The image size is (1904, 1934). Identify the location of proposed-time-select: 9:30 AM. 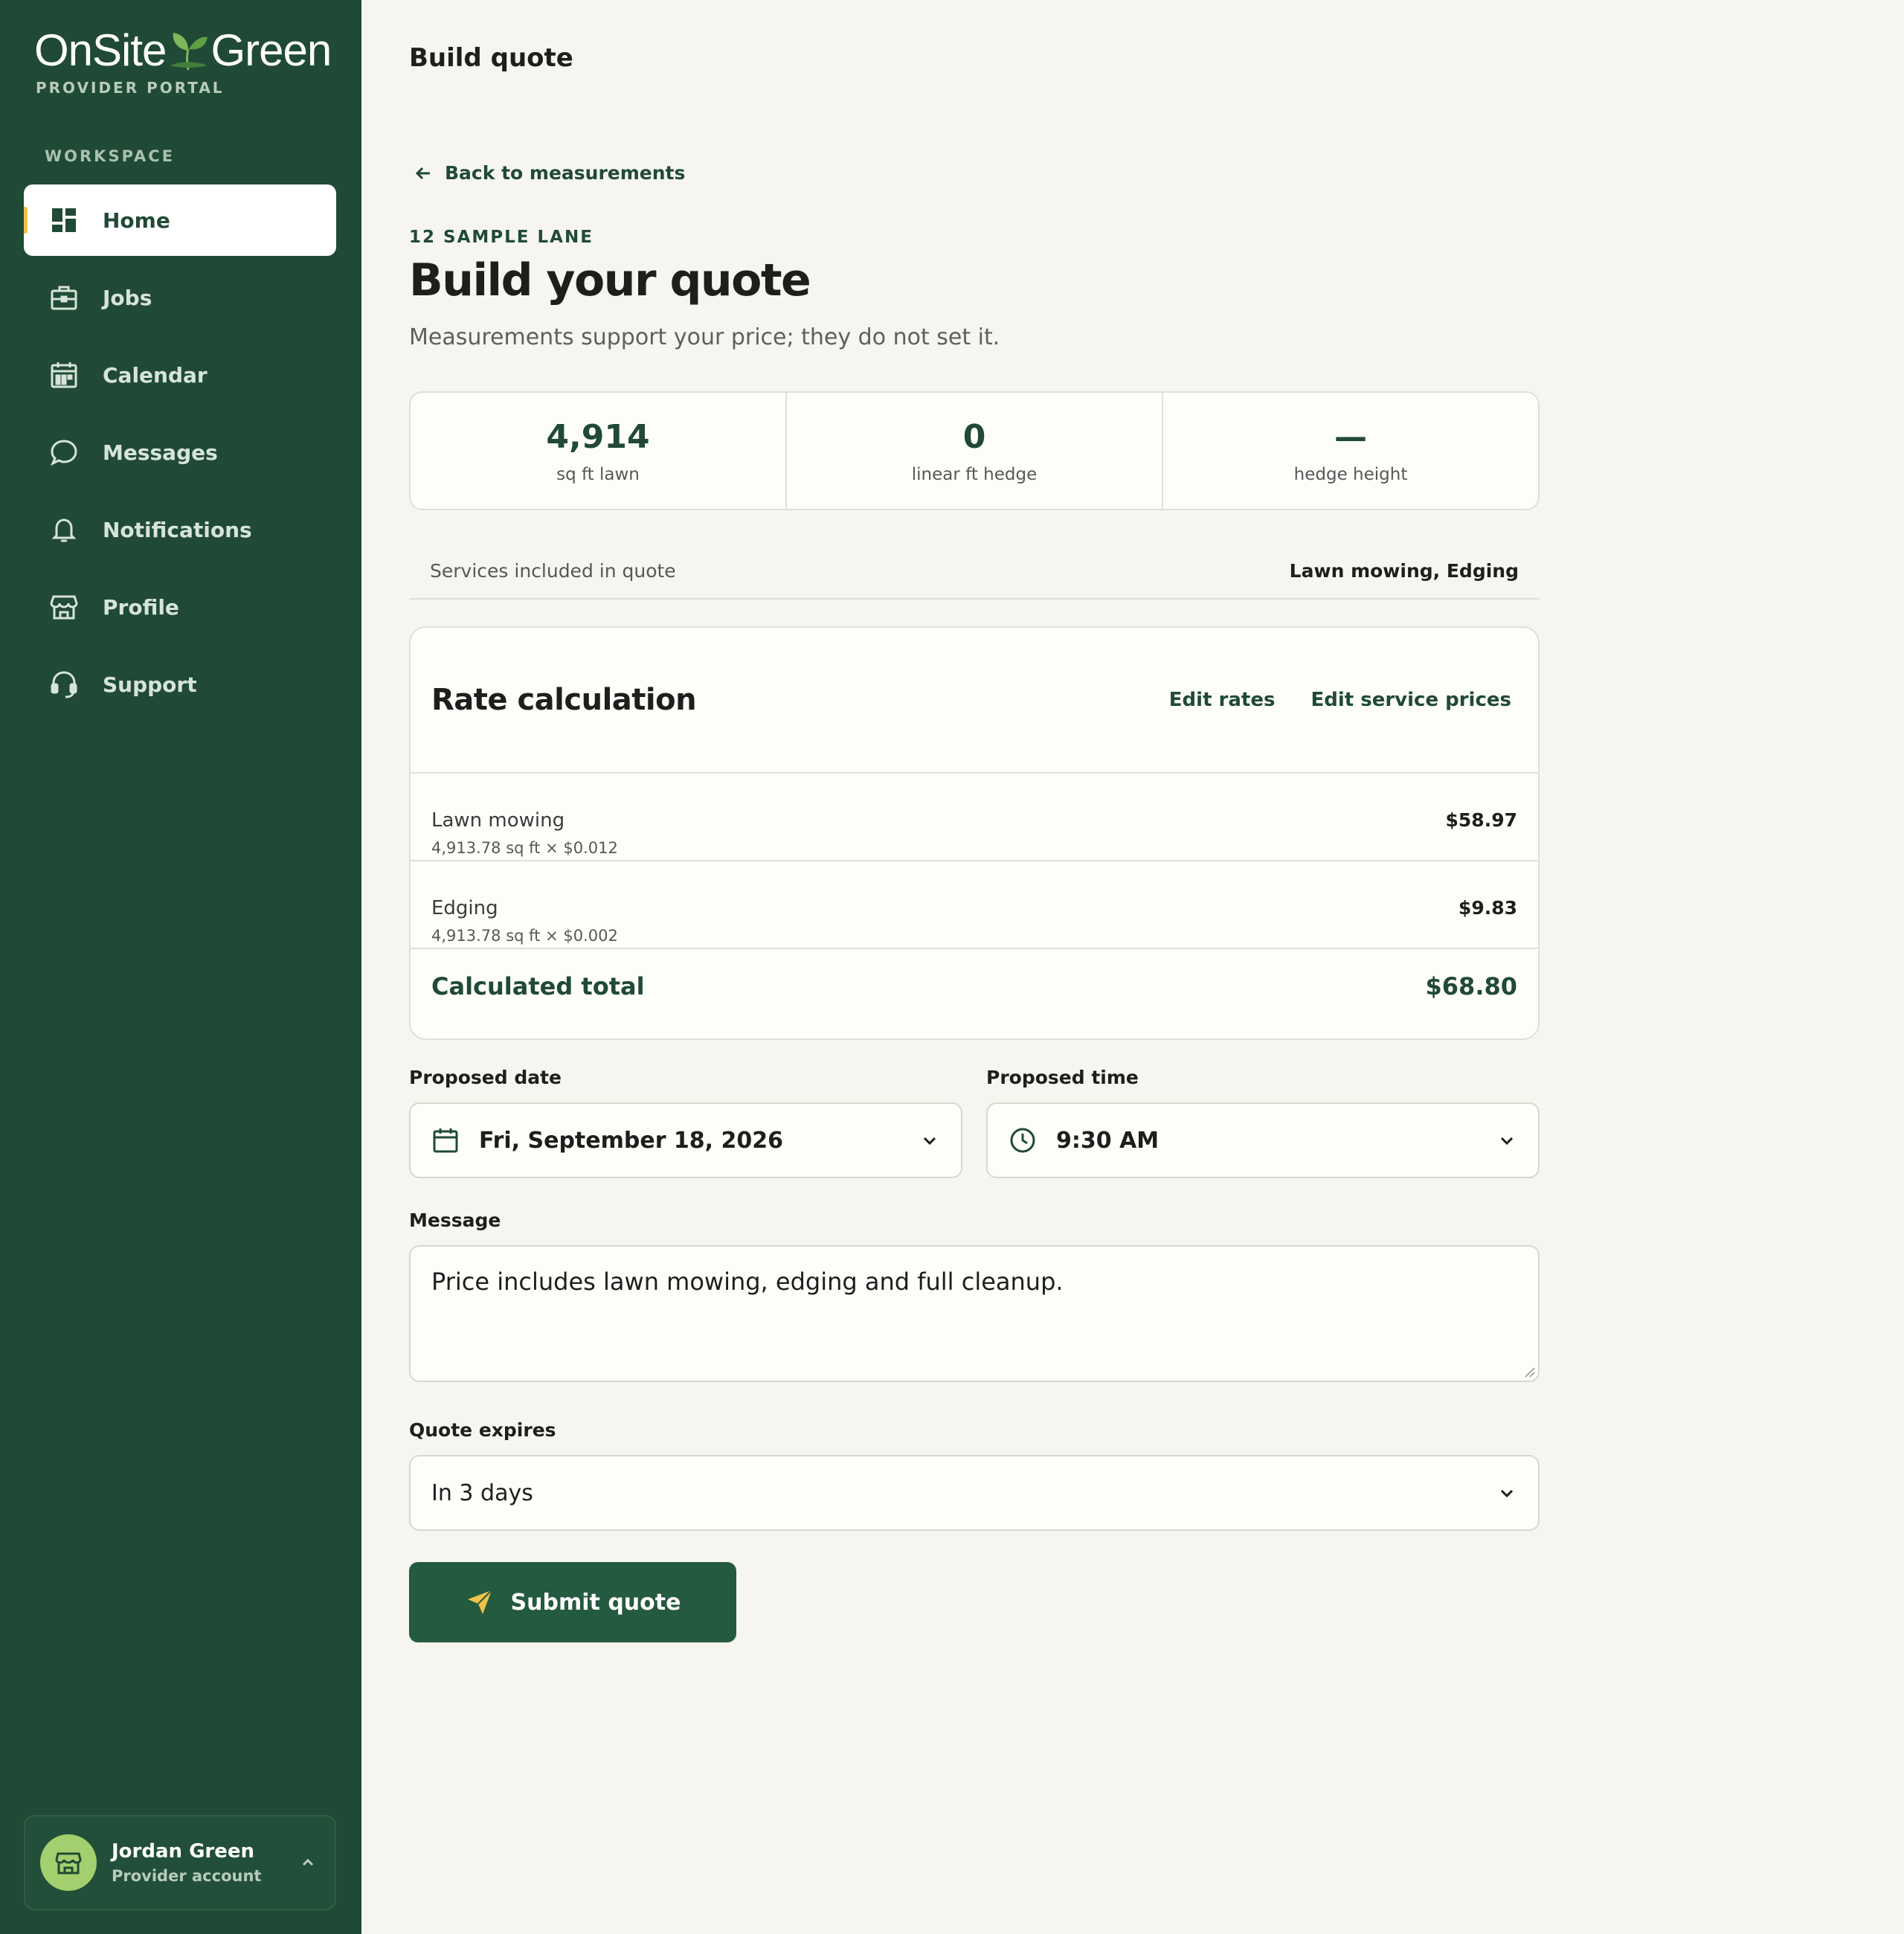
(1263, 1140).